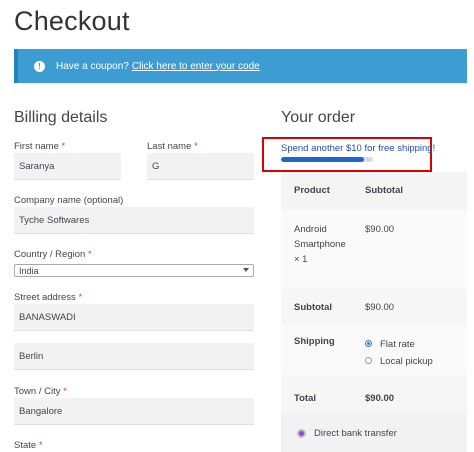 The height and width of the screenshot is (452, 474). I want to click on street-label: Street address *, so click(48, 297).